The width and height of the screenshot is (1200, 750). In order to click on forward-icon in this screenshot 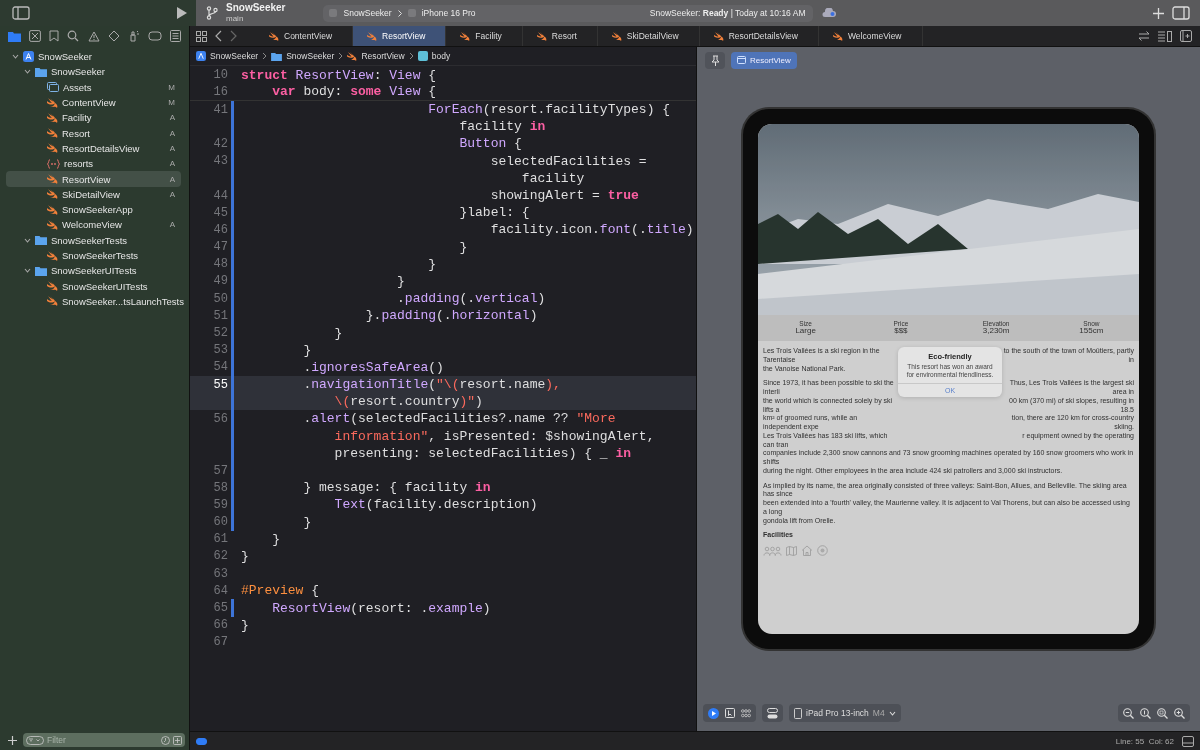, I will do `click(233, 36)`.